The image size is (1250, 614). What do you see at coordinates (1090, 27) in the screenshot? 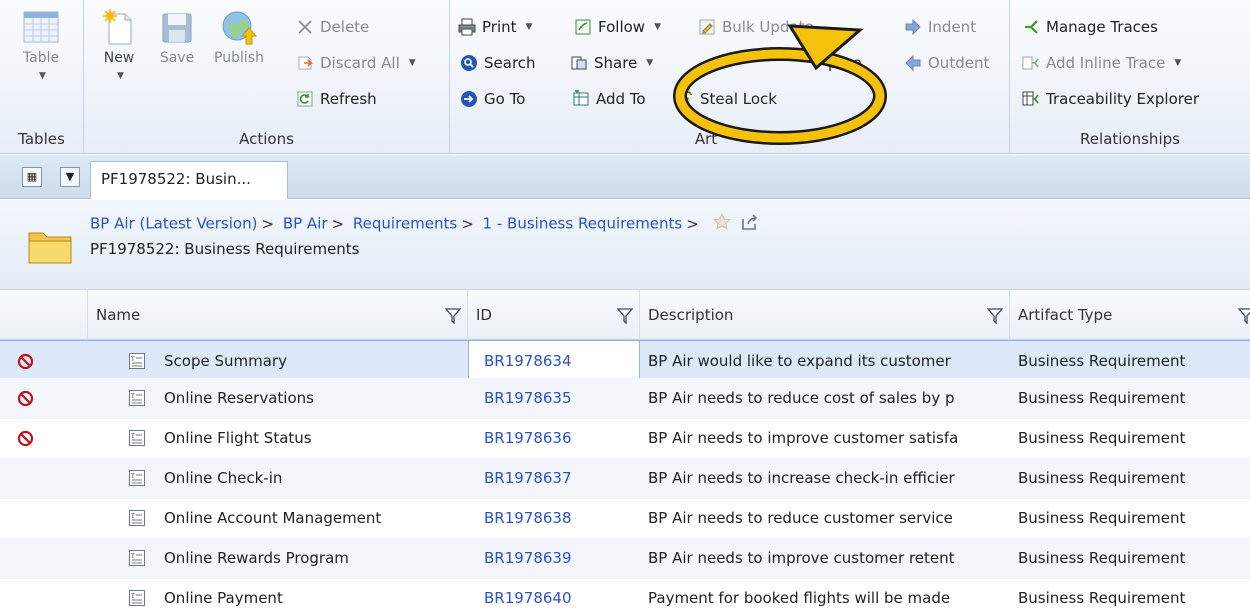
I see `manage-traces-button: Manage Traces` at bounding box center [1090, 27].